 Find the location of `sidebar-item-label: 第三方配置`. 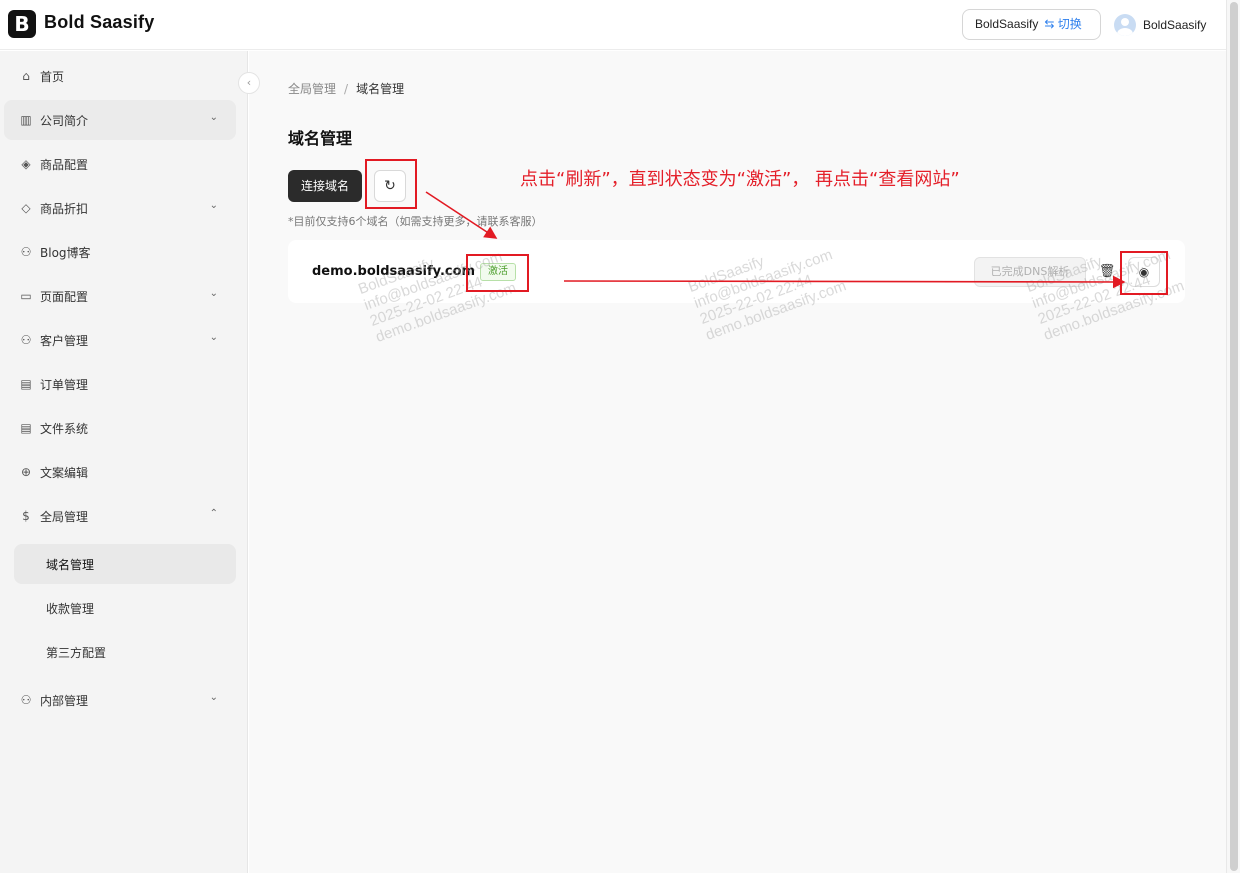

sidebar-item-label: 第三方配置 is located at coordinates (76, 653).